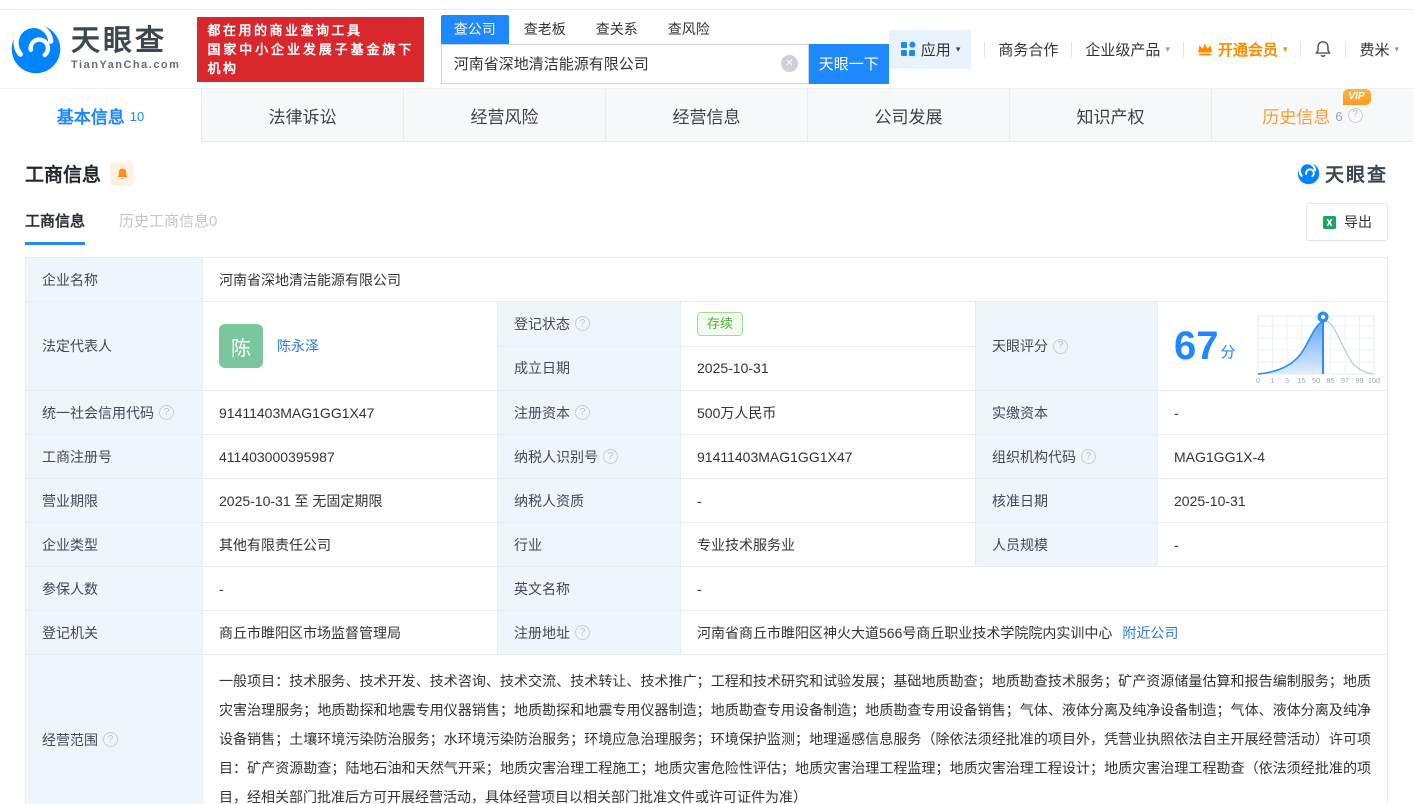 The width and height of the screenshot is (1413, 804). Describe the element at coordinates (1301, 380) in the screenshot. I see `svg-text: 15` at that location.